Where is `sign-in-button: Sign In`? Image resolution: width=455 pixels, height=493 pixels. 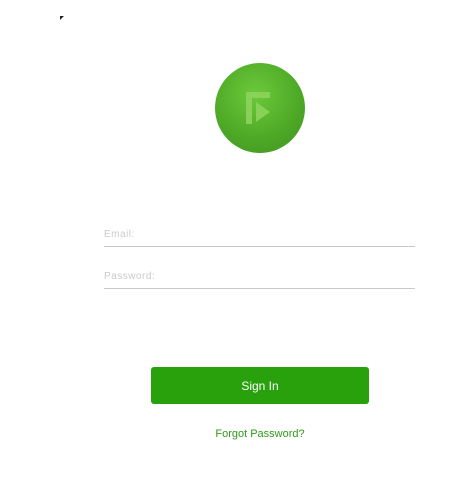
sign-in-button: Sign In is located at coordinates (260, 385).